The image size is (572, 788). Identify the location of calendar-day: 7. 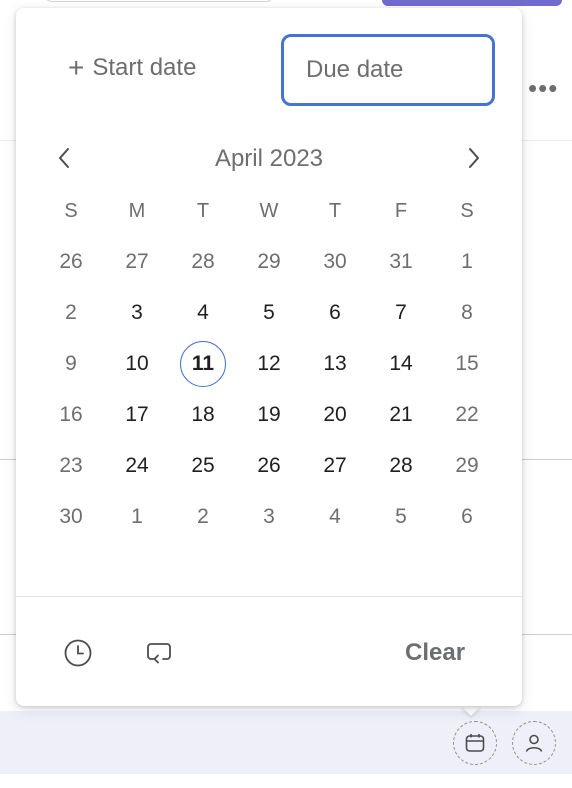
(401, 312).